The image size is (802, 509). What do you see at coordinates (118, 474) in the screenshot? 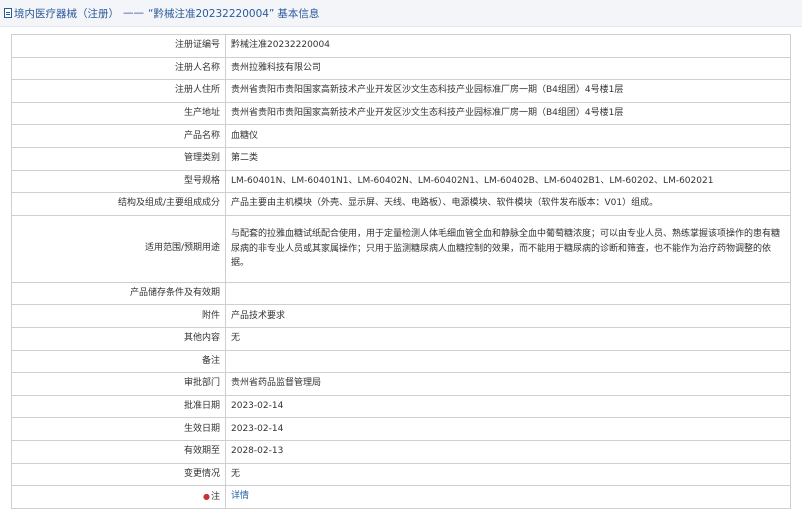
I see `row-label-changes: 变更情况` at bounding box center [118, 474].